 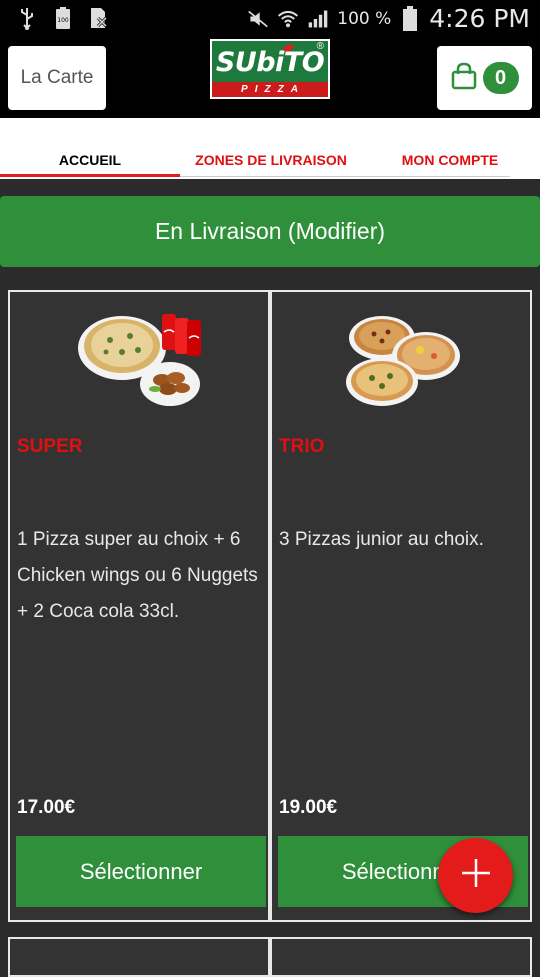 I want to click on product-title: SUPER, so click(x=50, y=446).